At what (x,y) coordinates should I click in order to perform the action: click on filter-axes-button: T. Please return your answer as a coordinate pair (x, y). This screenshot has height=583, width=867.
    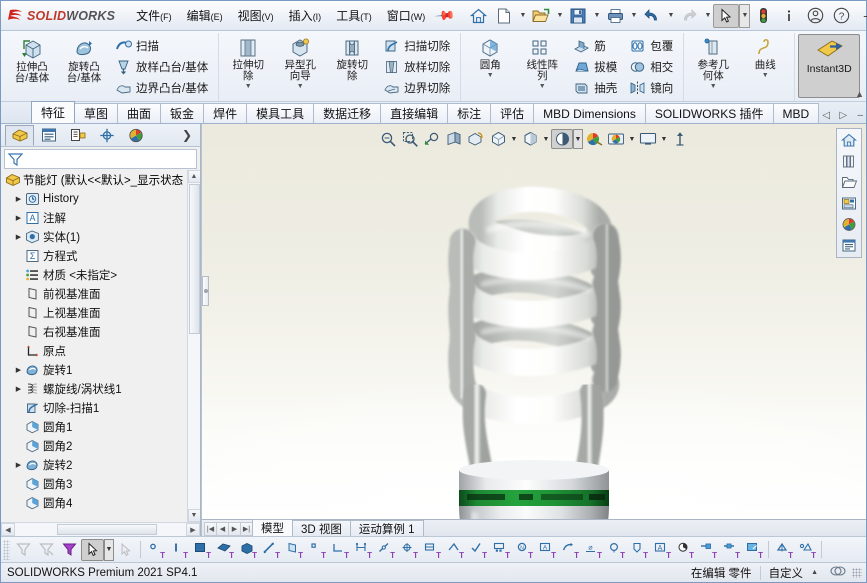
    Looking at the image, I should click on (270, 550).